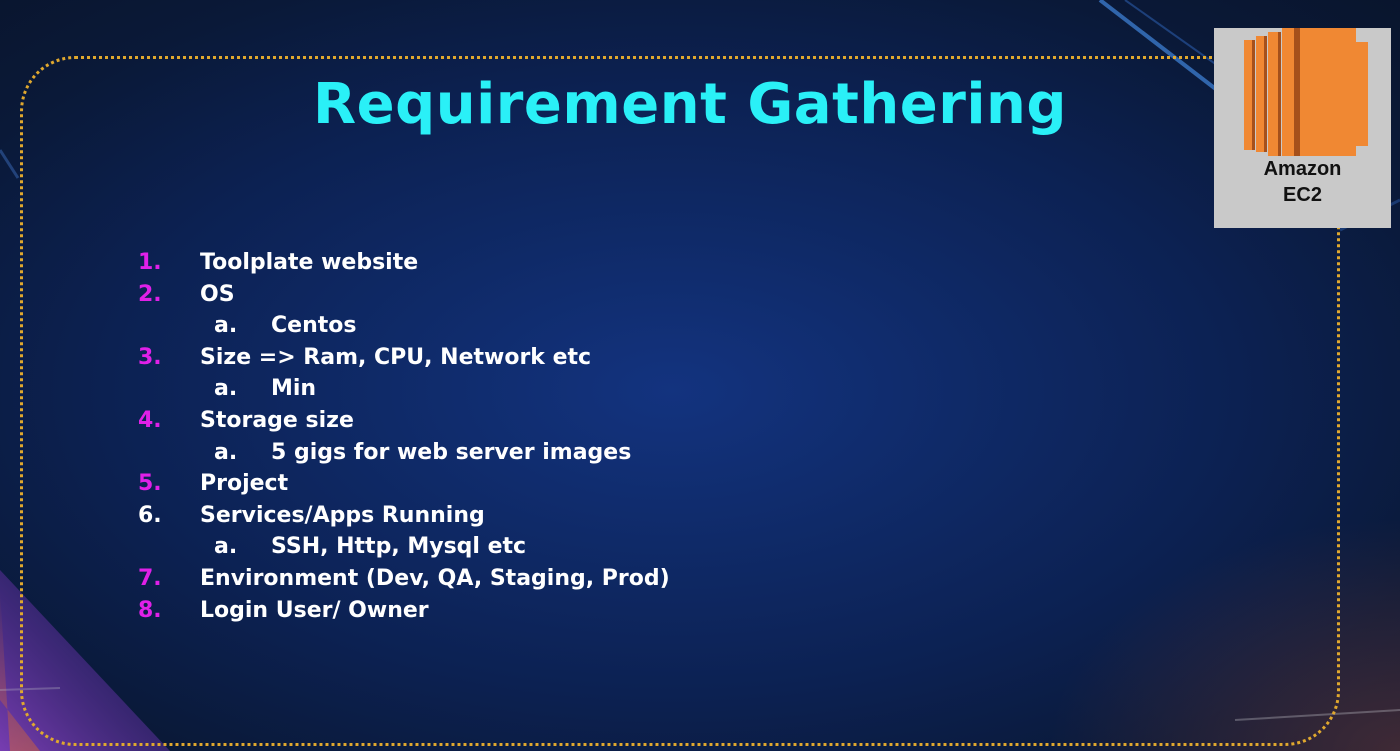 The height and width of the screenshot is (751, 1400). What do you see at coordinates (404, 389) in the screenshot?
I see `sub-list-item: a. Min` at bounding box center [404, 389].